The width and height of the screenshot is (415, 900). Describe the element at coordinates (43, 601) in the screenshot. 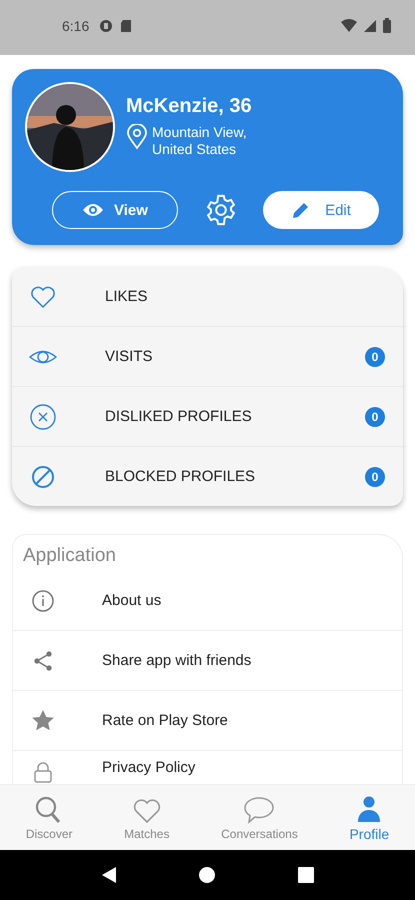

I see `info-icon` at that location.